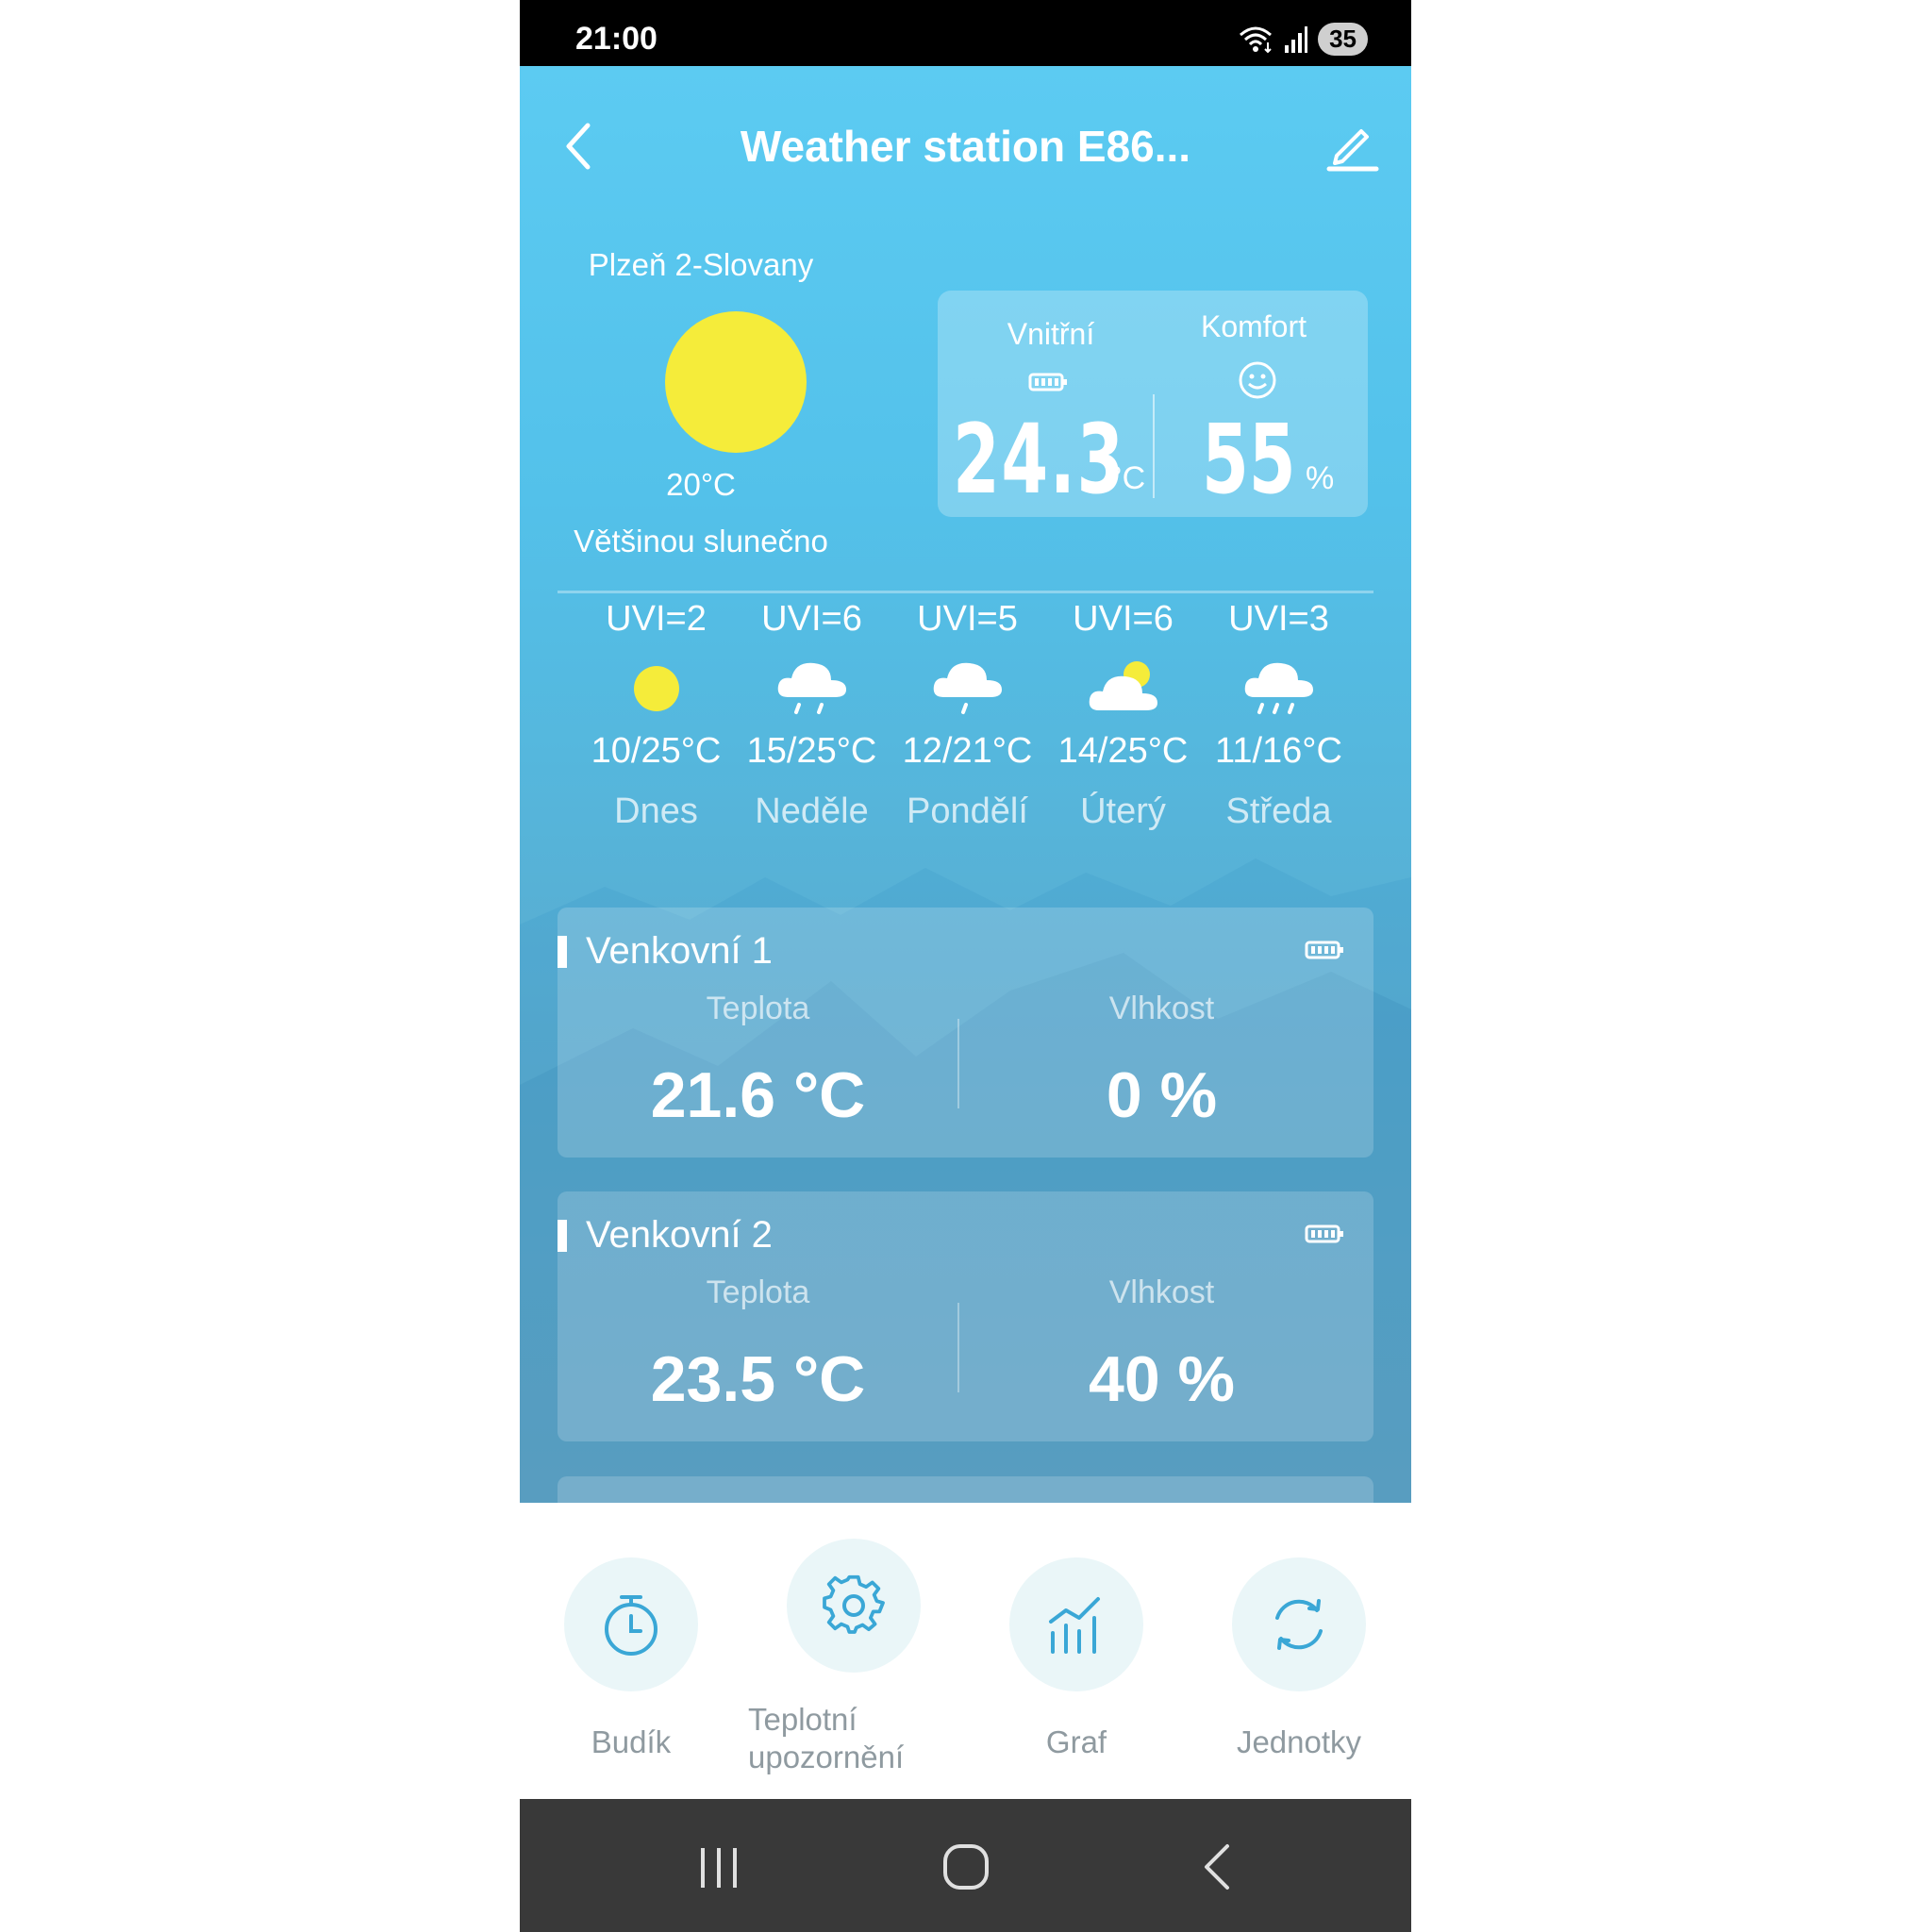  I want to click on action-label: Jednotky, so click(1299, 1741).